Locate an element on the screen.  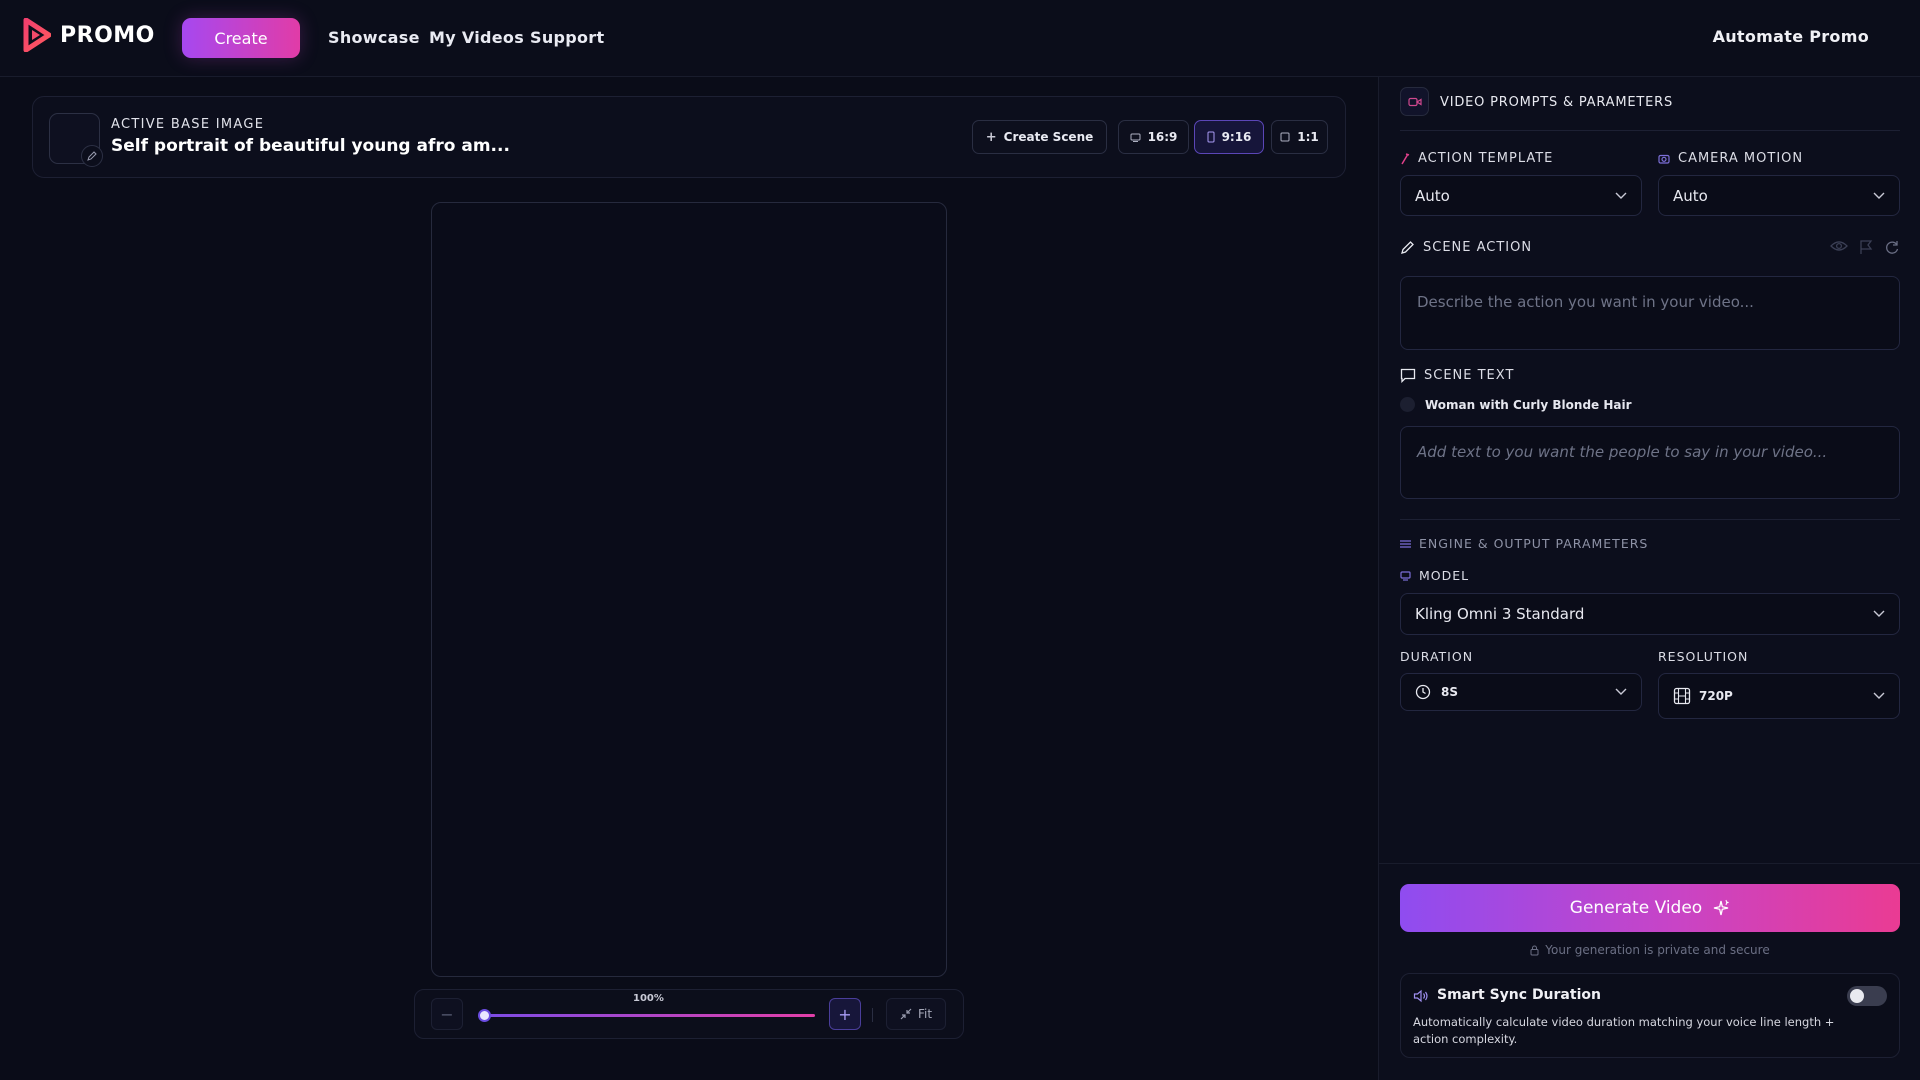
landscape-icon is located at coordinates (1135, 137).